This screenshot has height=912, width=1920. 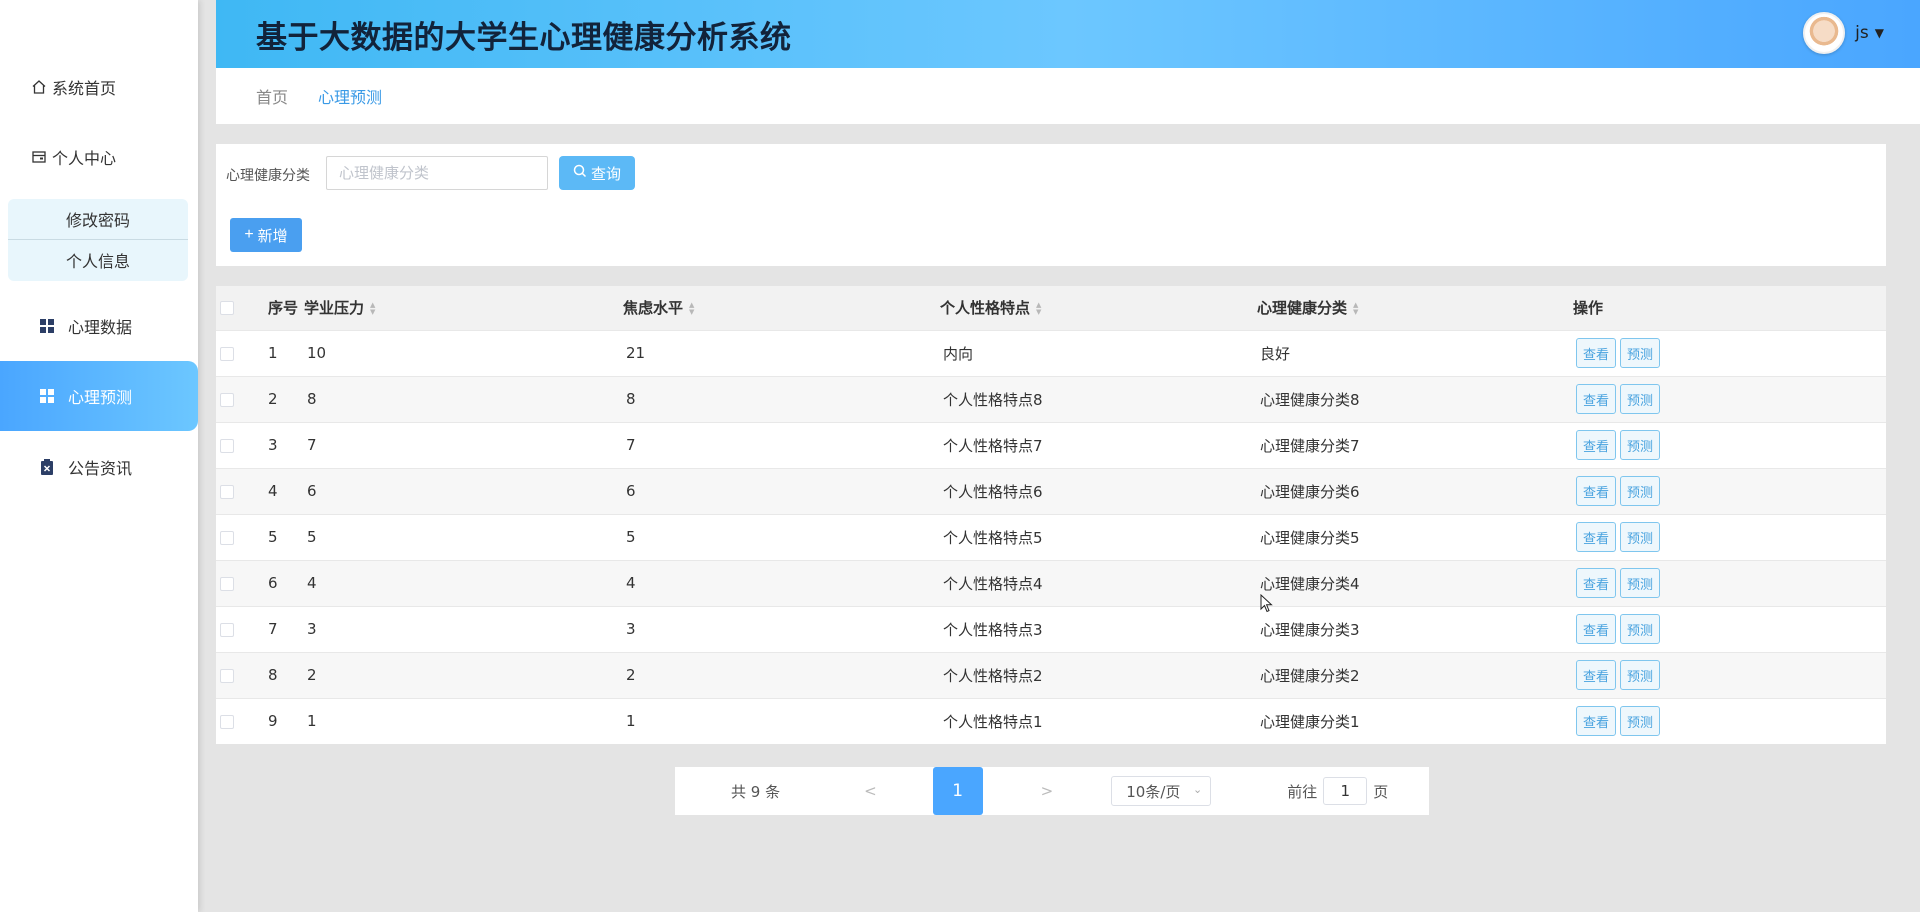 I want to click on cell-personality: 内向, so click(x=958, y=353).